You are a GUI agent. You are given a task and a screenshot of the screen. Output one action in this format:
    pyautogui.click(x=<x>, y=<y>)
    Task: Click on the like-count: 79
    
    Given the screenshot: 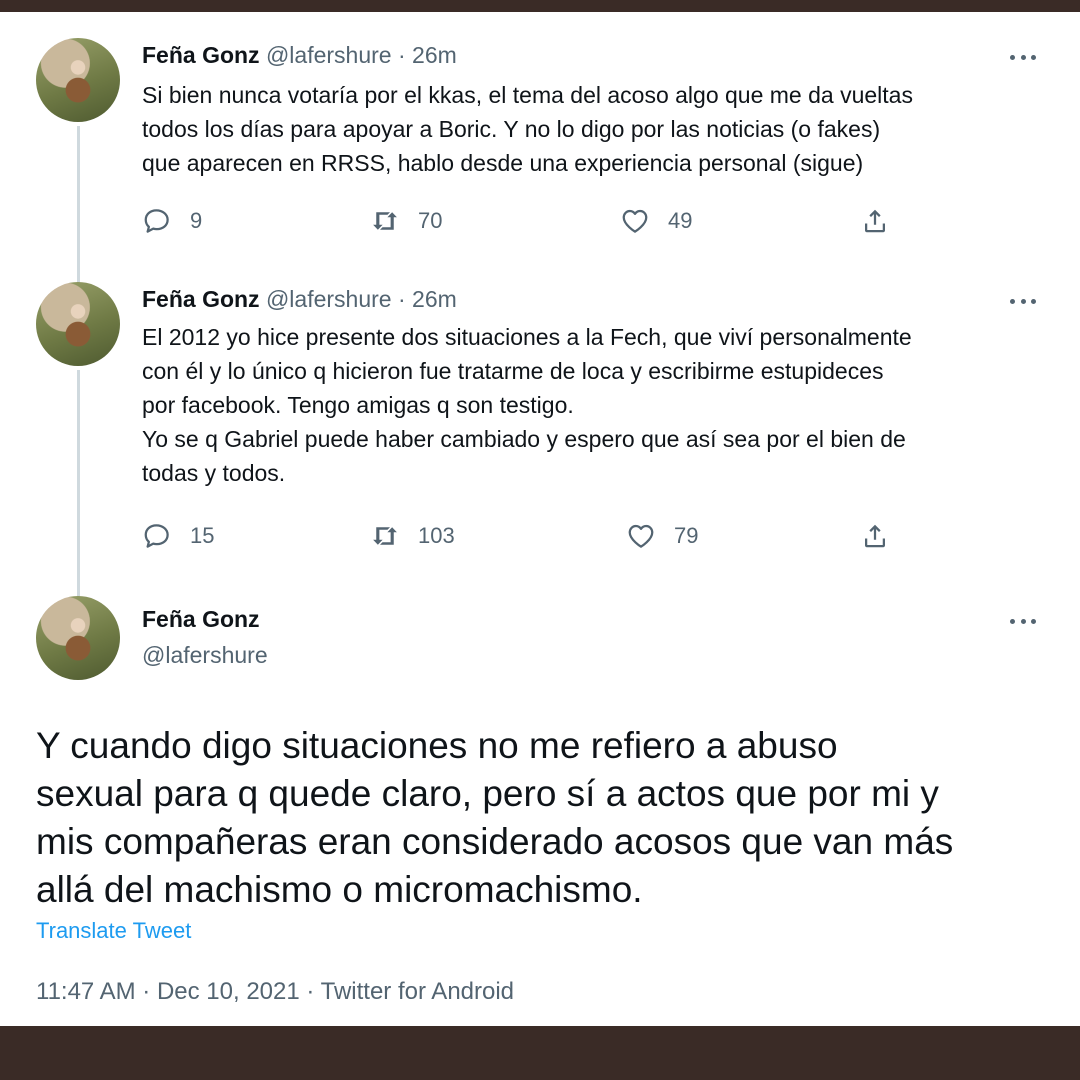 What is the action you would take?
    pyautogui.click(x=686, y=535)
    